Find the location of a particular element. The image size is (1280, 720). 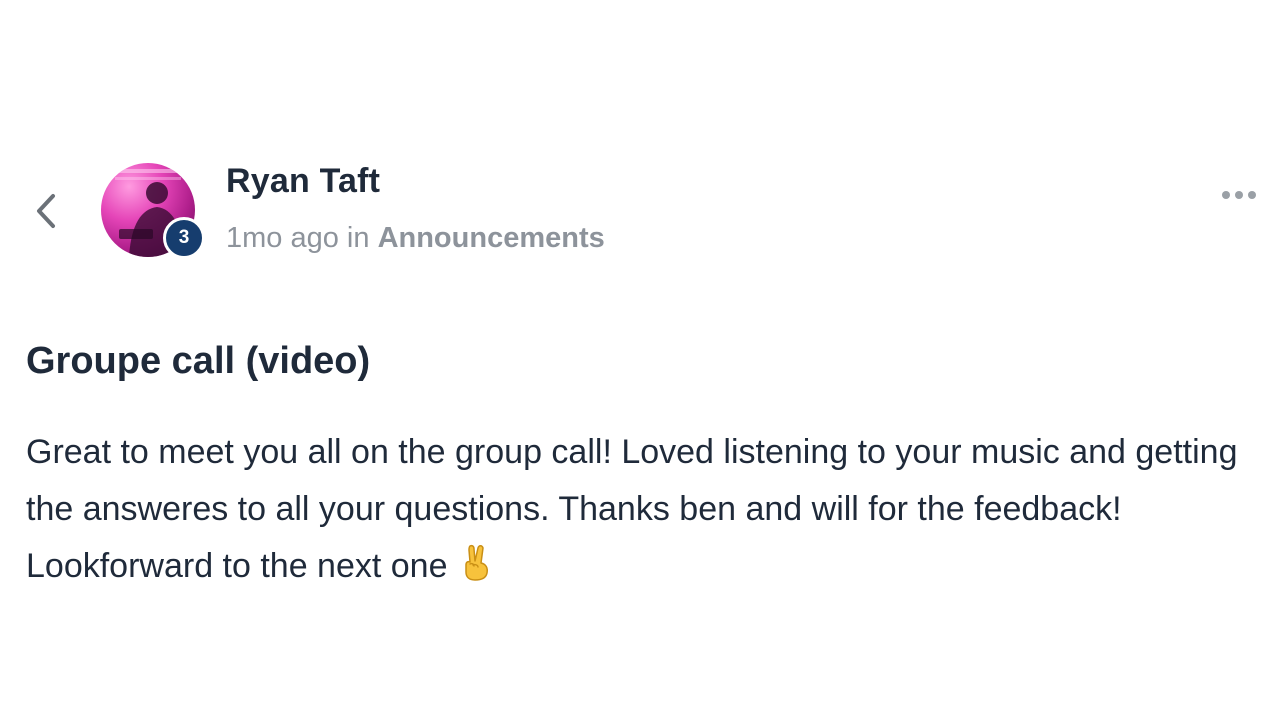

level-badge: 3 is located at coordinates (184, 238).